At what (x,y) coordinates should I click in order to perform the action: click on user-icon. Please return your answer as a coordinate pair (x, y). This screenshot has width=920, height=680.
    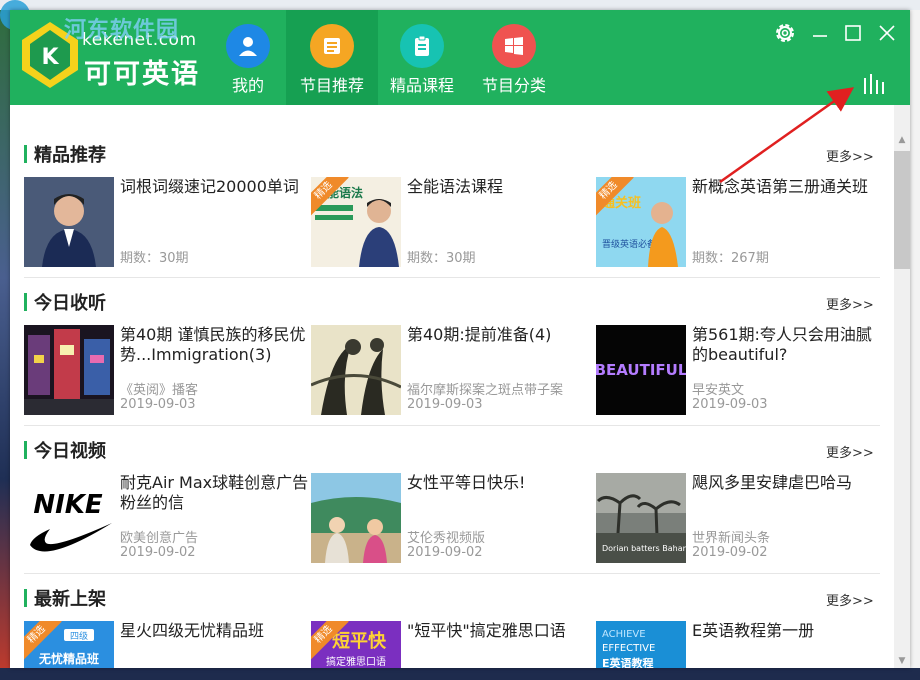
    Looking at the image, I should click on (248, 46).